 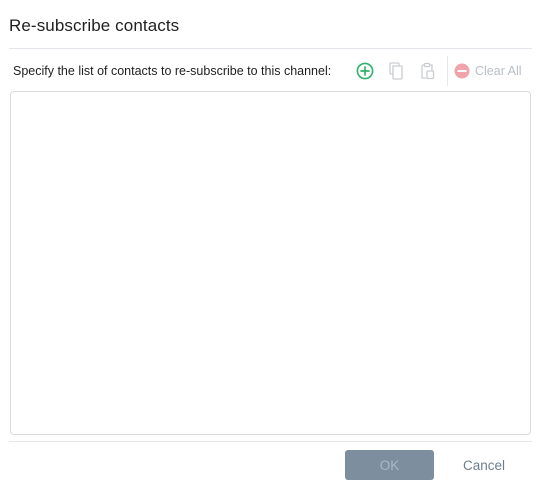 I want to click on list-toolbar: Clear All, so click(x=437, y=71).